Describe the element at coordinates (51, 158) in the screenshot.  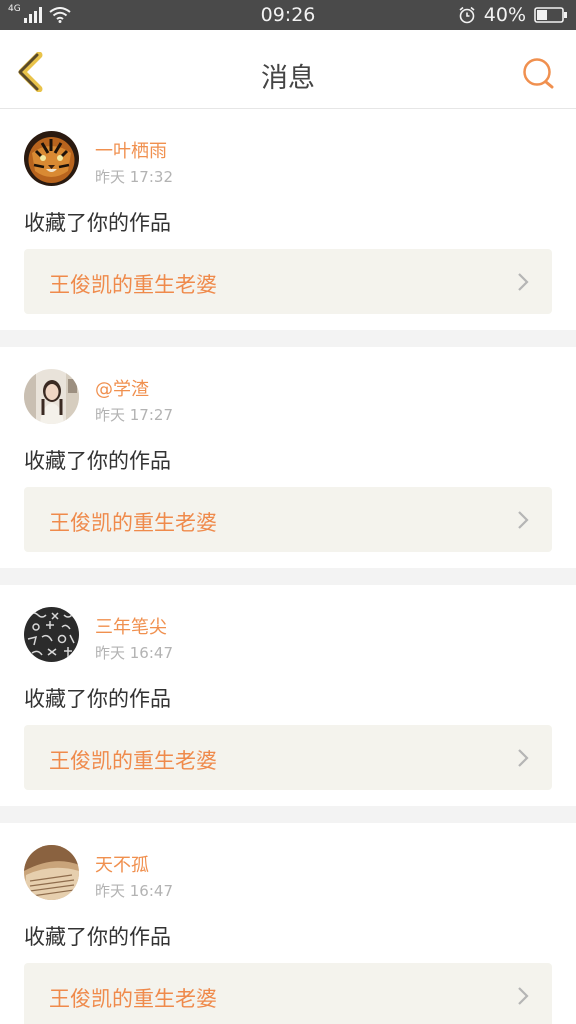
I see `tiger-avatar` at that location.